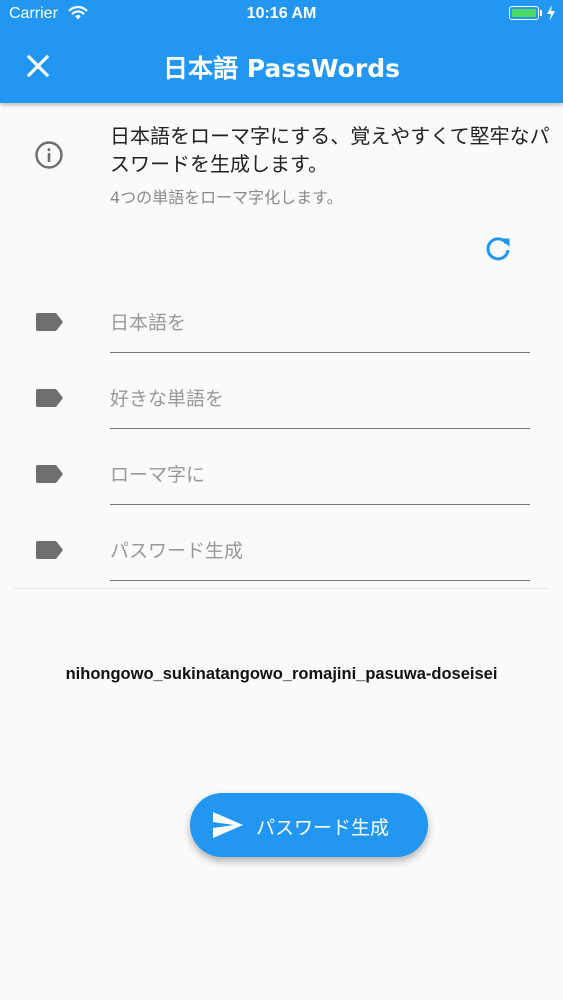 This screenshot has width=563, height=1000. I want to click on info-icon, so click(49, 155).